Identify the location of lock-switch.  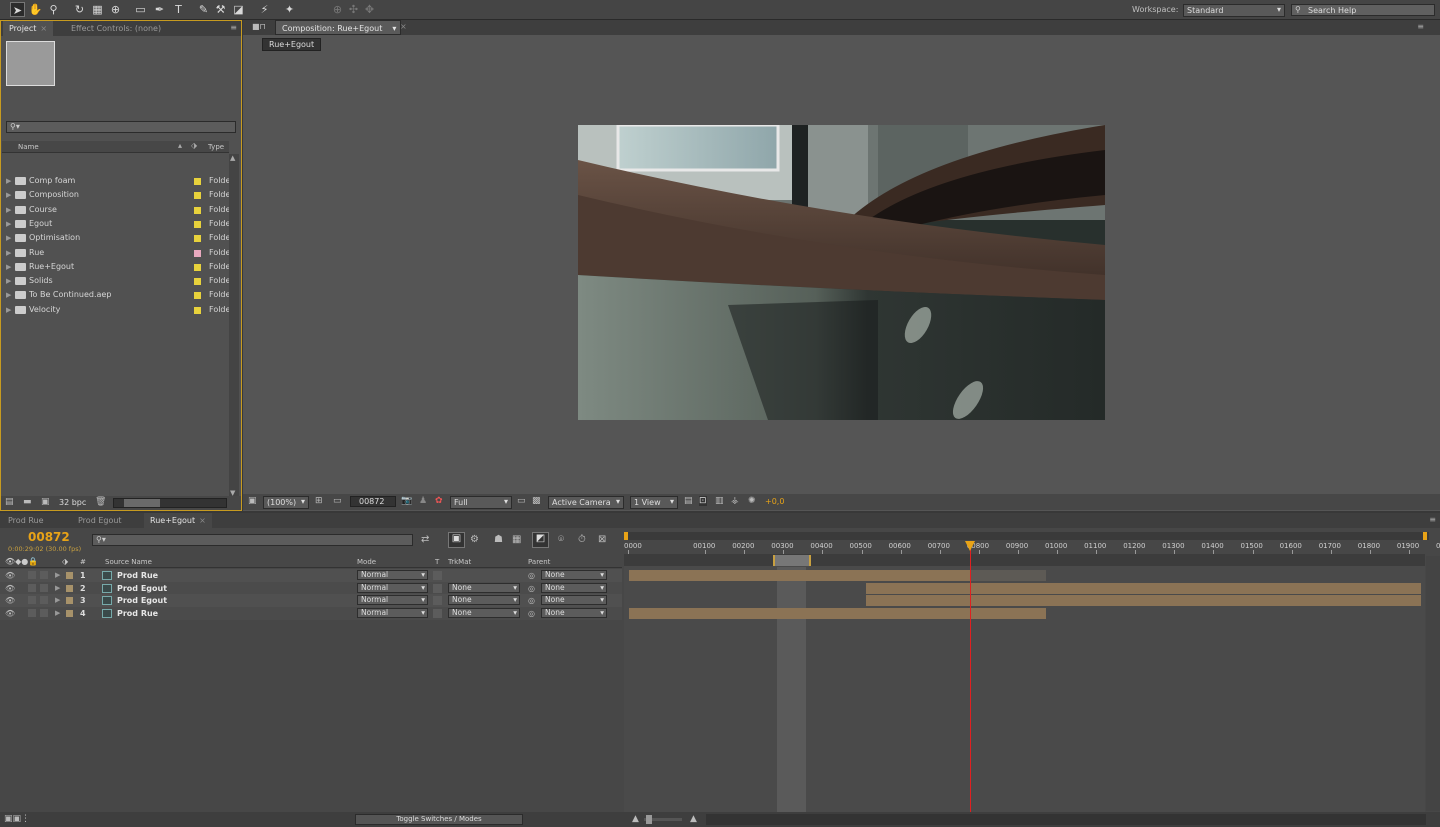
(44, 600).